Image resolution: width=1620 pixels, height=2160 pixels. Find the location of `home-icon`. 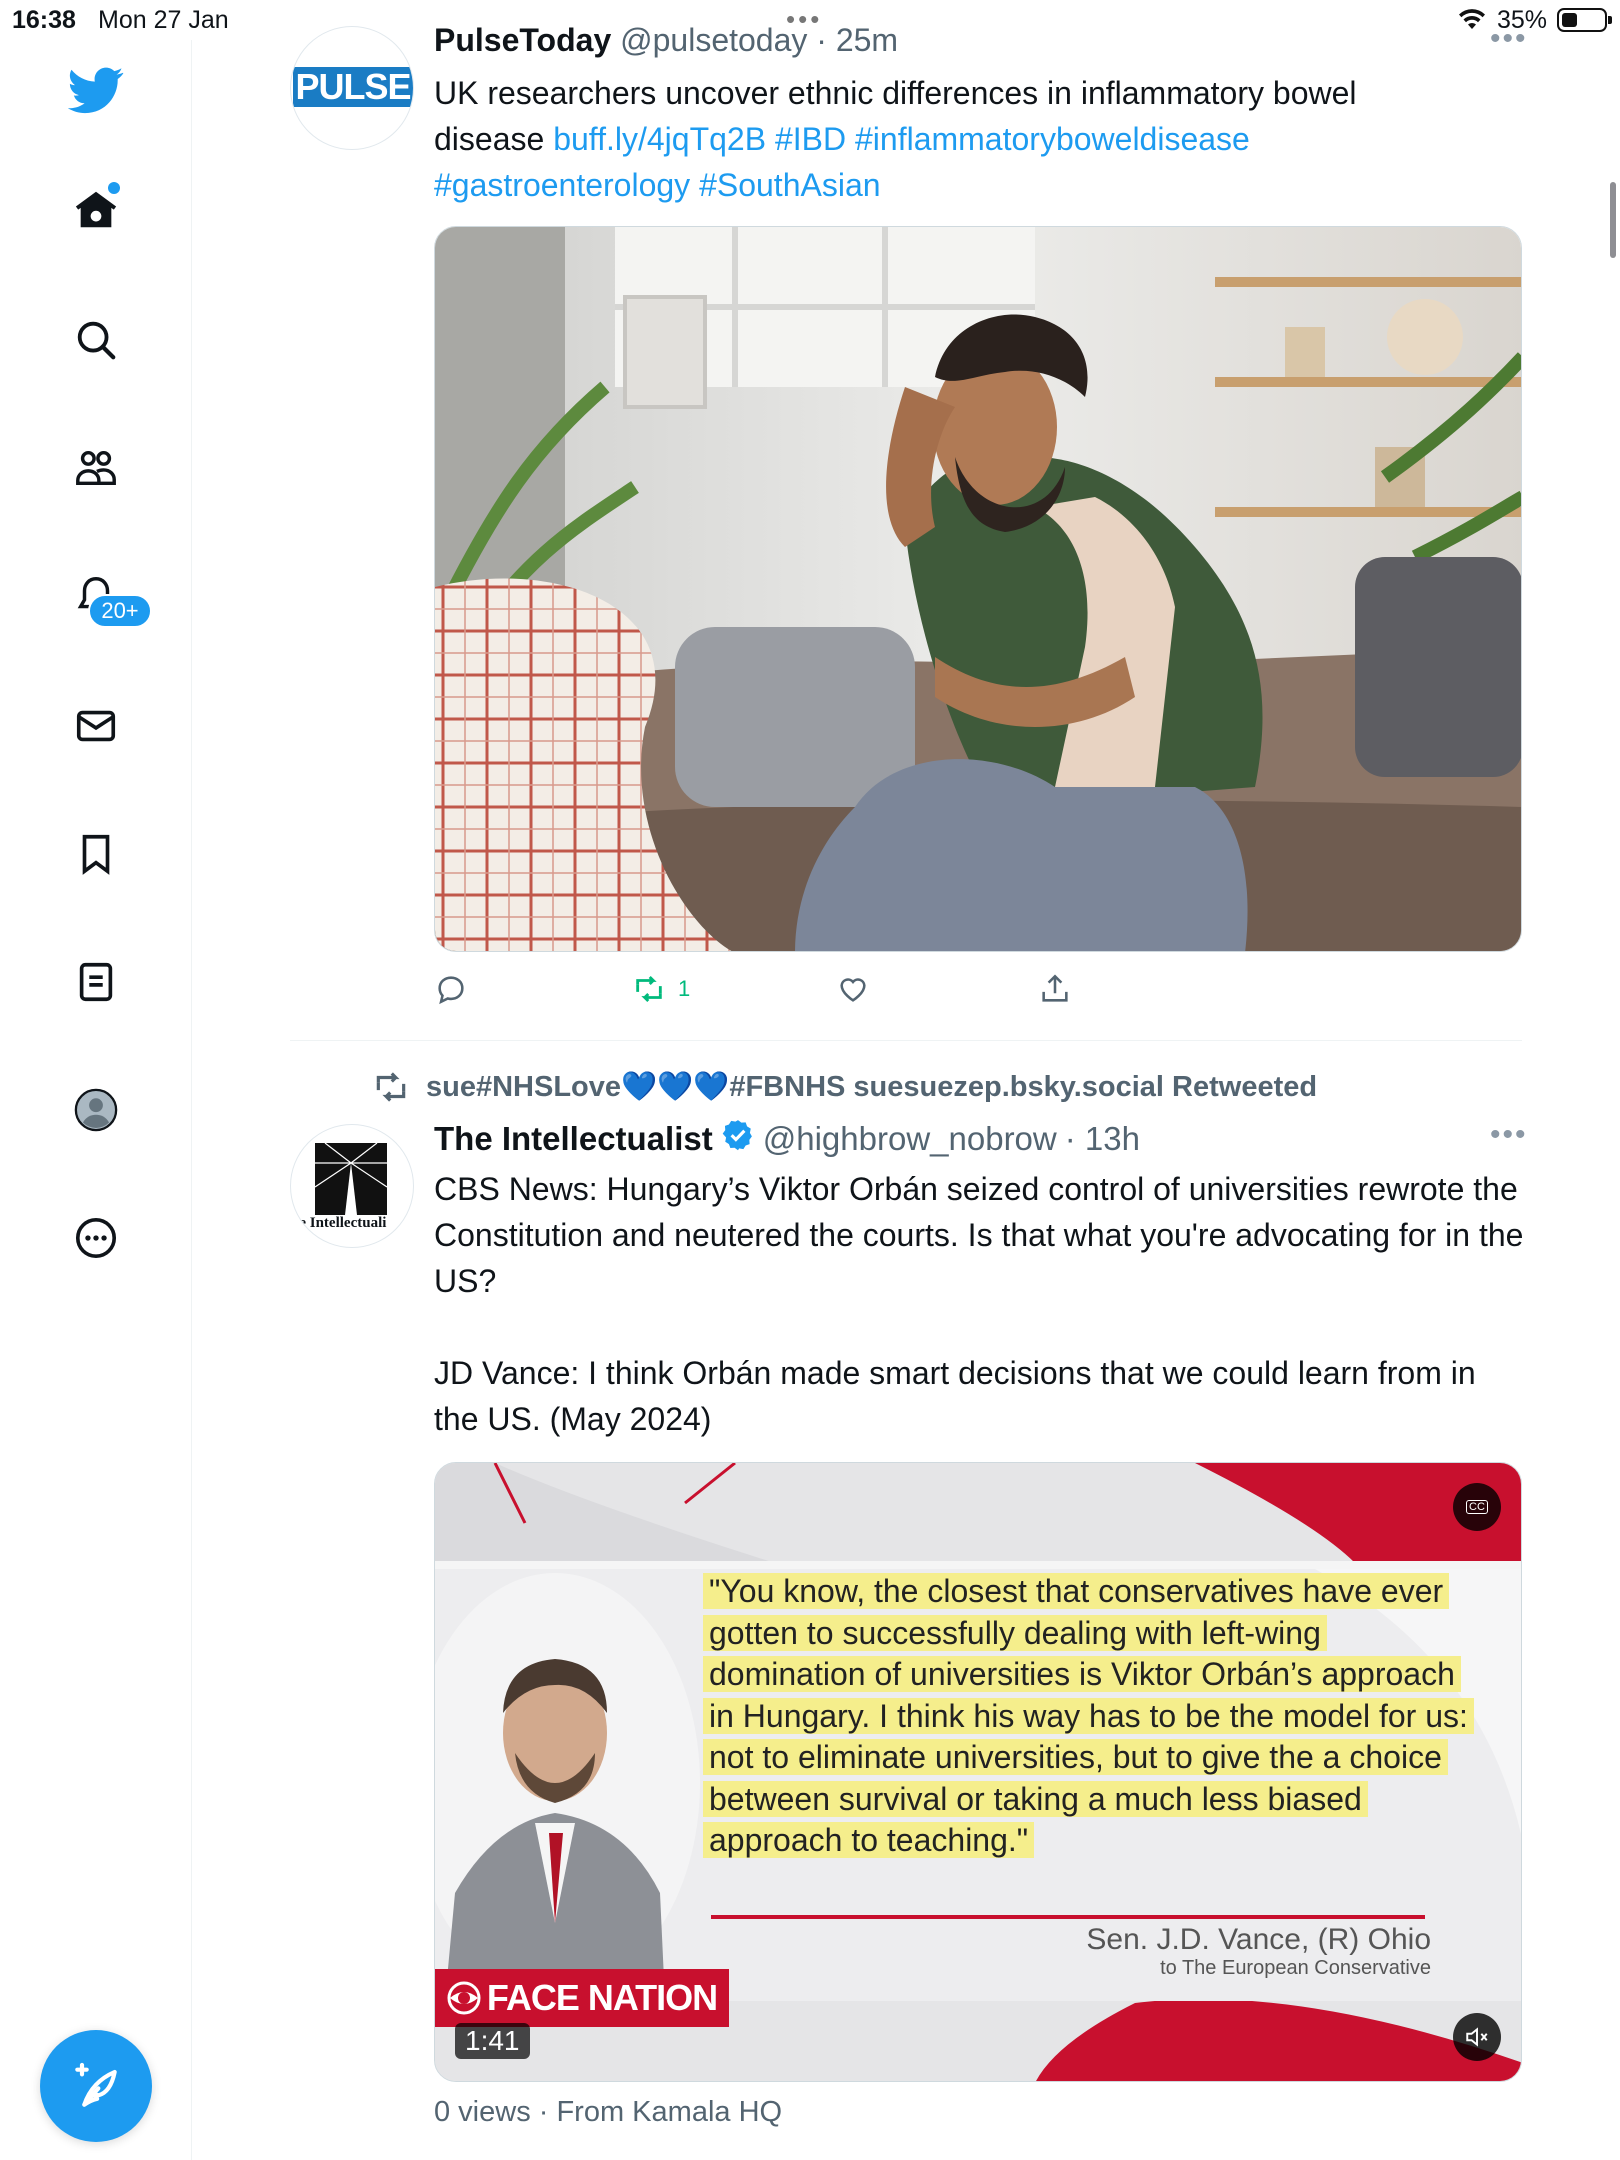

home-icon is located at coordinates (96, 210).